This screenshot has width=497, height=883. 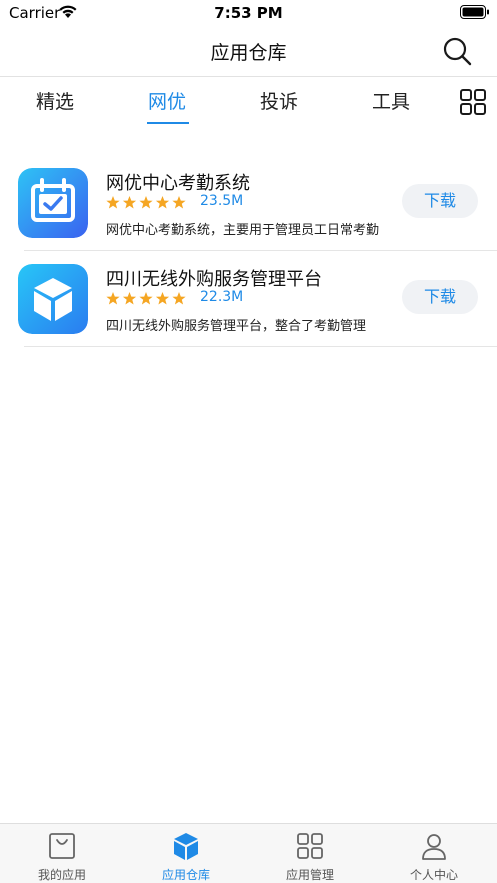 I want to click on tab-label: 我的应用, so click(x=61, y=875).